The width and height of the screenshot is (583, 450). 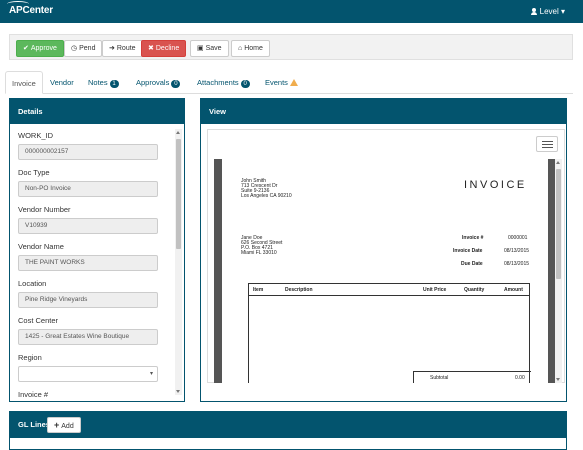 I want to click on col-amount: Amount, so click(x=513, y=290).